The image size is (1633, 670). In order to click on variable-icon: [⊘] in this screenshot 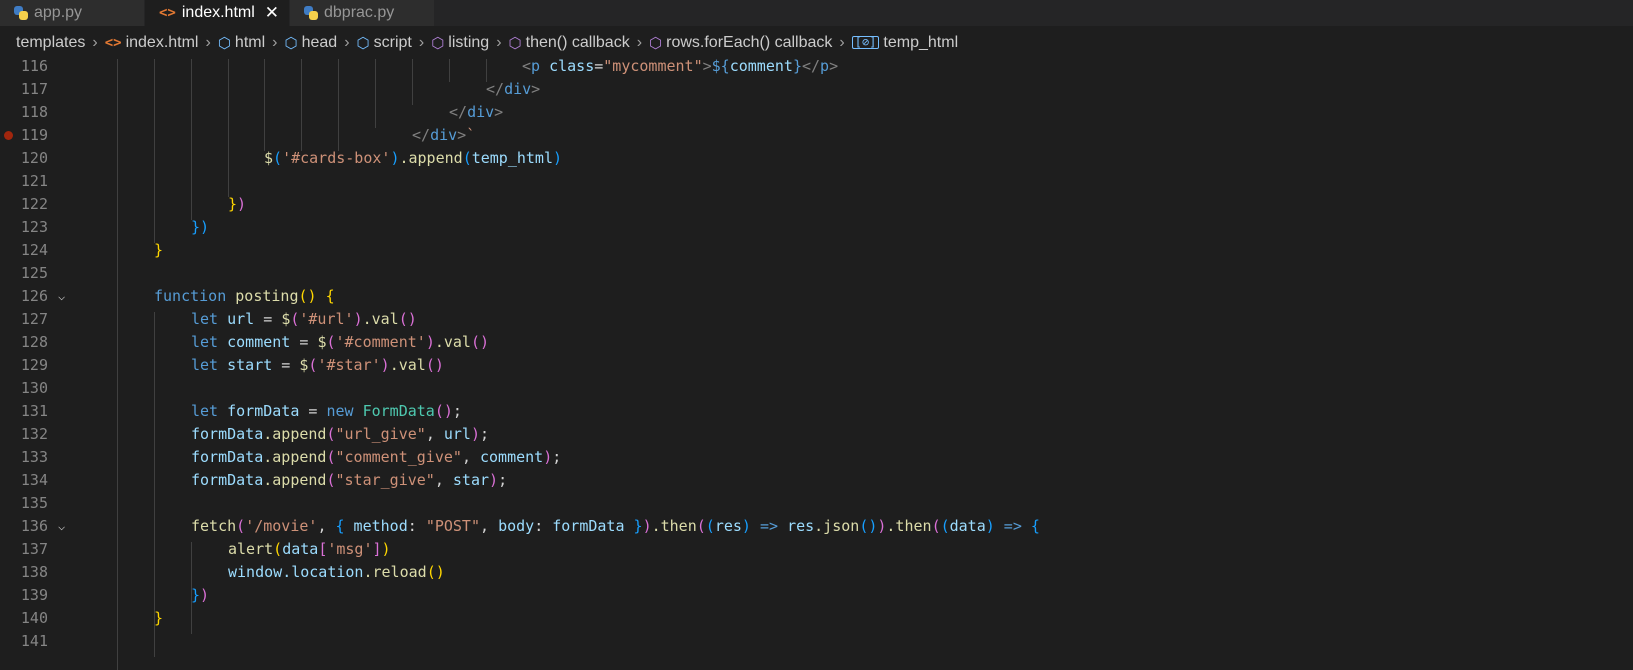, I will do `click(865, 42)`.